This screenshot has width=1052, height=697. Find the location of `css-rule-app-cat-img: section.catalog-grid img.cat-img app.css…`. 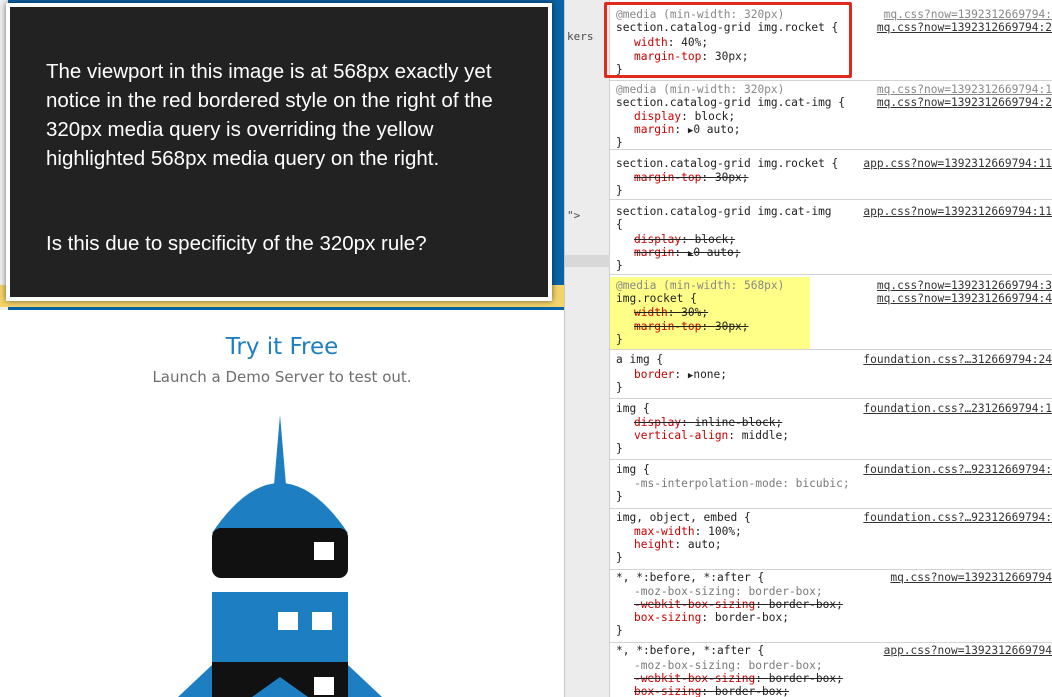

css-rule-app-cat-img: section.catalog-grid img.cat-img app.css… is located at coordinates (831, 237).